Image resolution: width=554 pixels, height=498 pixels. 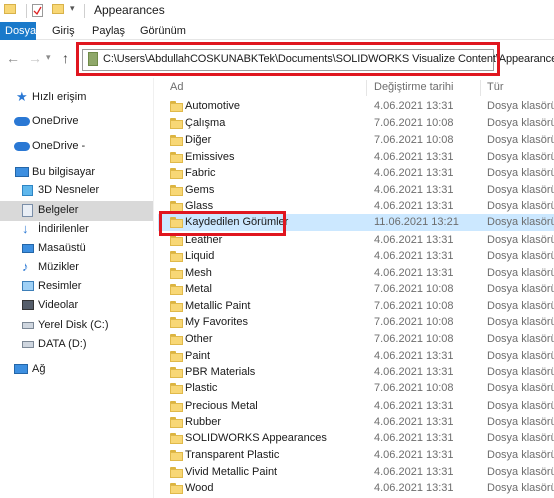 I want to click on cloud-icon, so click(x=22, y=146).